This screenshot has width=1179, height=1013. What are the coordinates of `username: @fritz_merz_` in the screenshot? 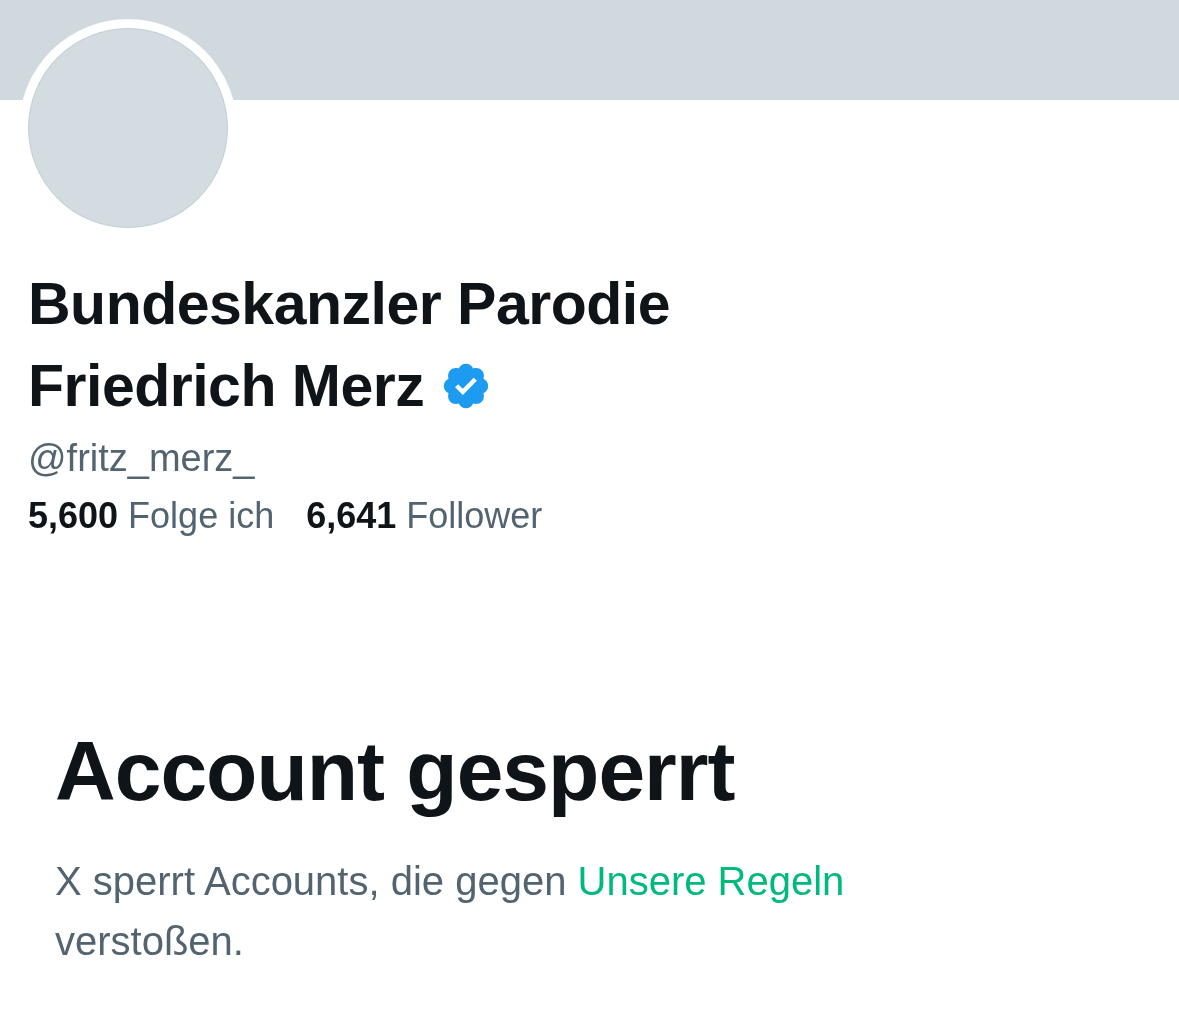 It's located at (142, 458).